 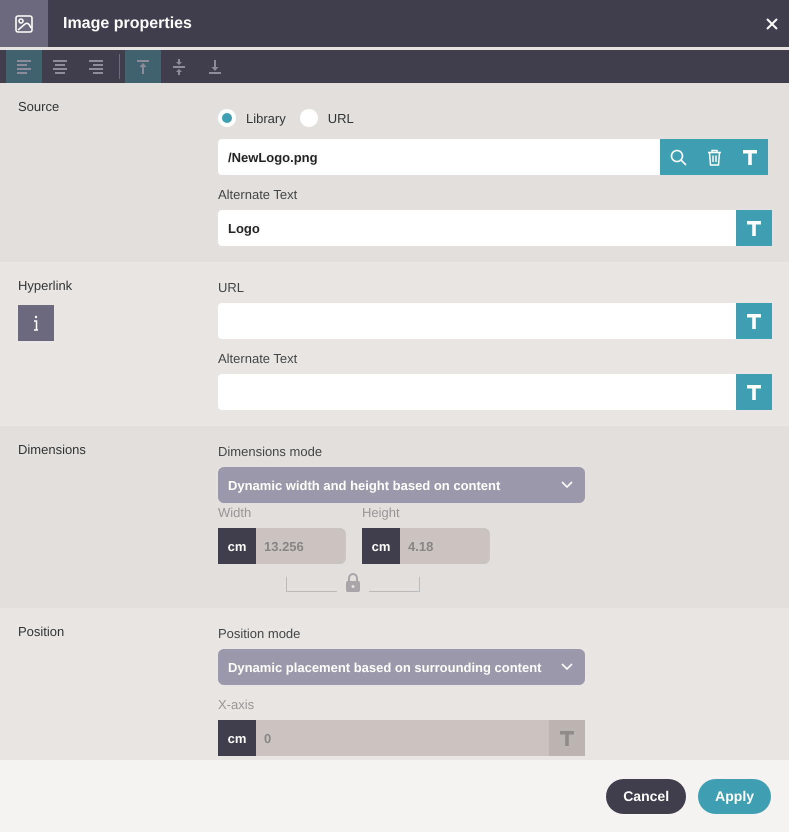 What do you see at coordinates (41, 631) in the screenshot?
I see `section-label: Position` at bounding box center [41, 631].